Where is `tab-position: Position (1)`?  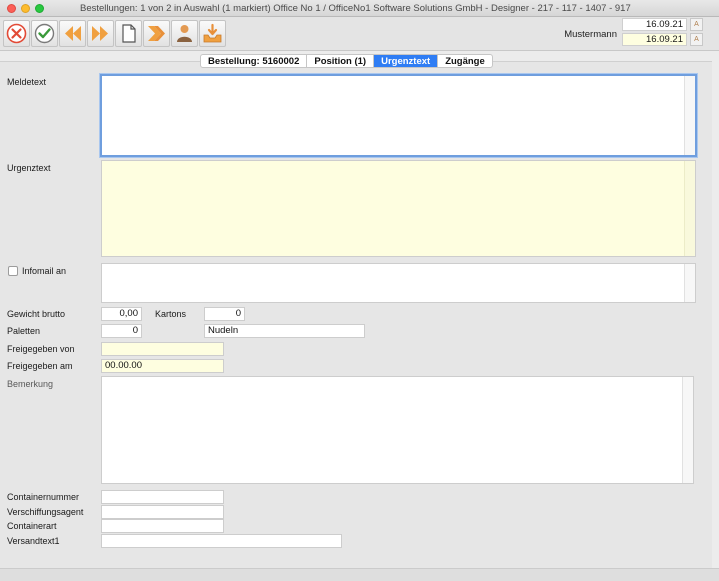 tab-position: Position (1) is located at coordinates (341, 61).